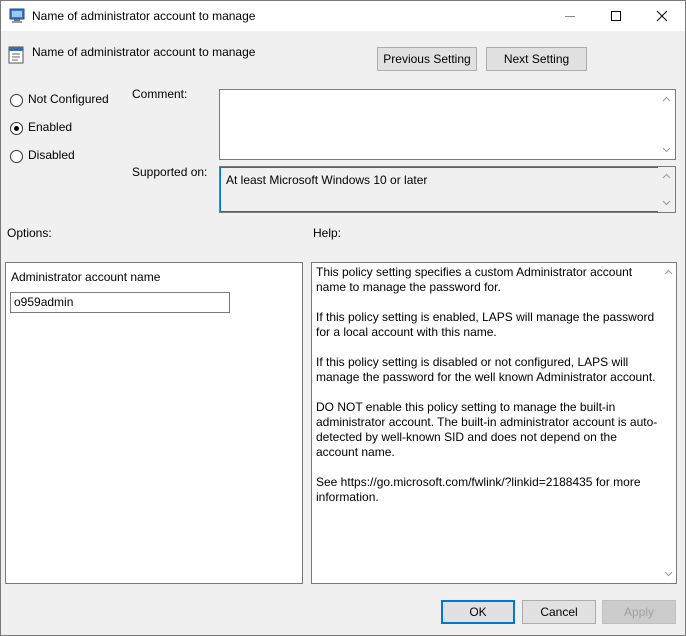 The width and height of the screenshot is (686, 636). I want to click on supported-on-value: At least Microsoft Windows 10 or later, so click(327, 180).